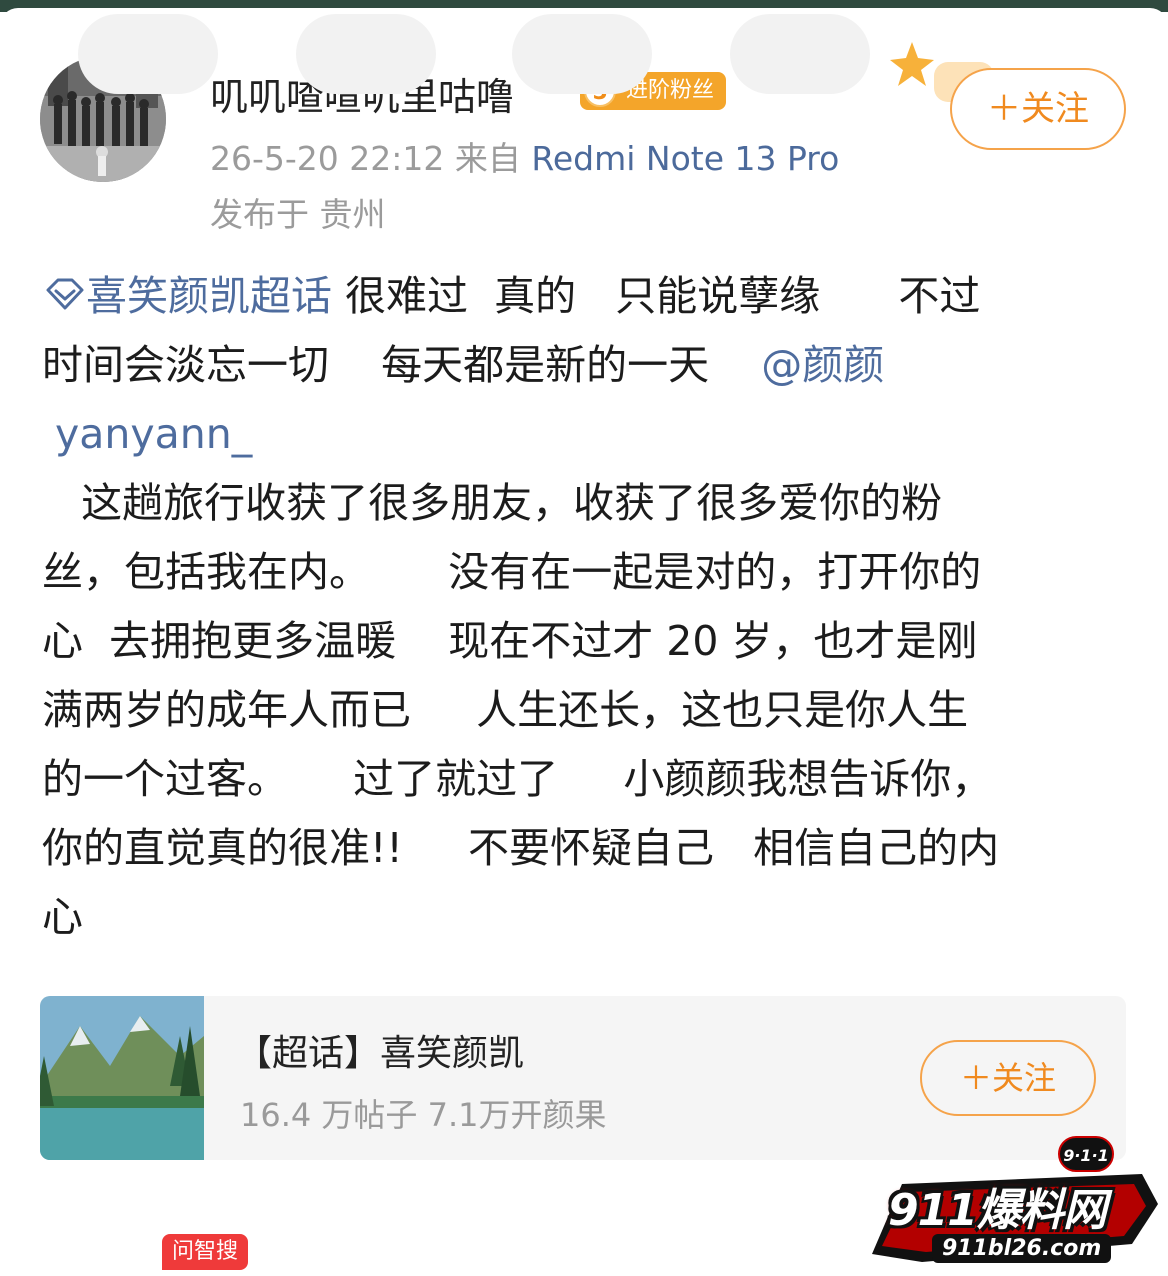 The height and width of the screenshot is (1276, 1168). Describe the element at coordinates (298, 214) in the screenshot. I see `post-location: 发布于 贵州` at that location.